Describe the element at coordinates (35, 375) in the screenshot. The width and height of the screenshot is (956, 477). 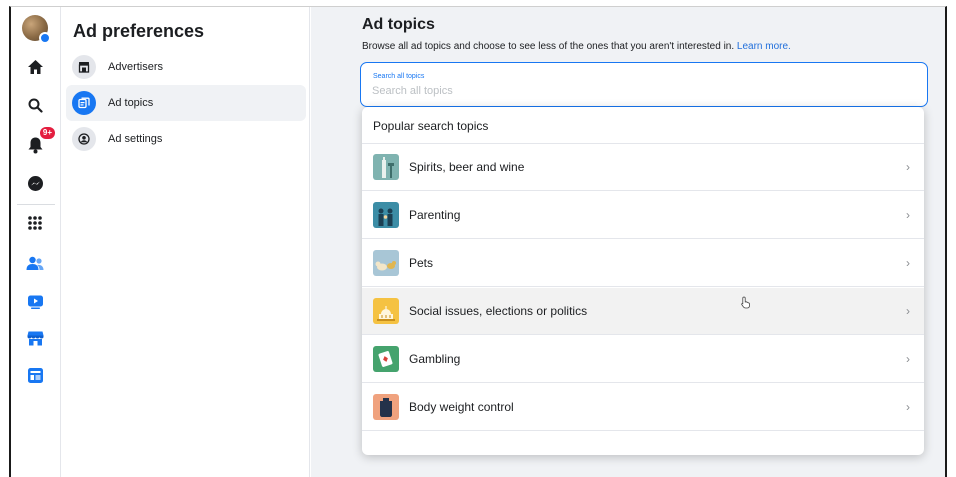
I see `feeds-icon` at that location.